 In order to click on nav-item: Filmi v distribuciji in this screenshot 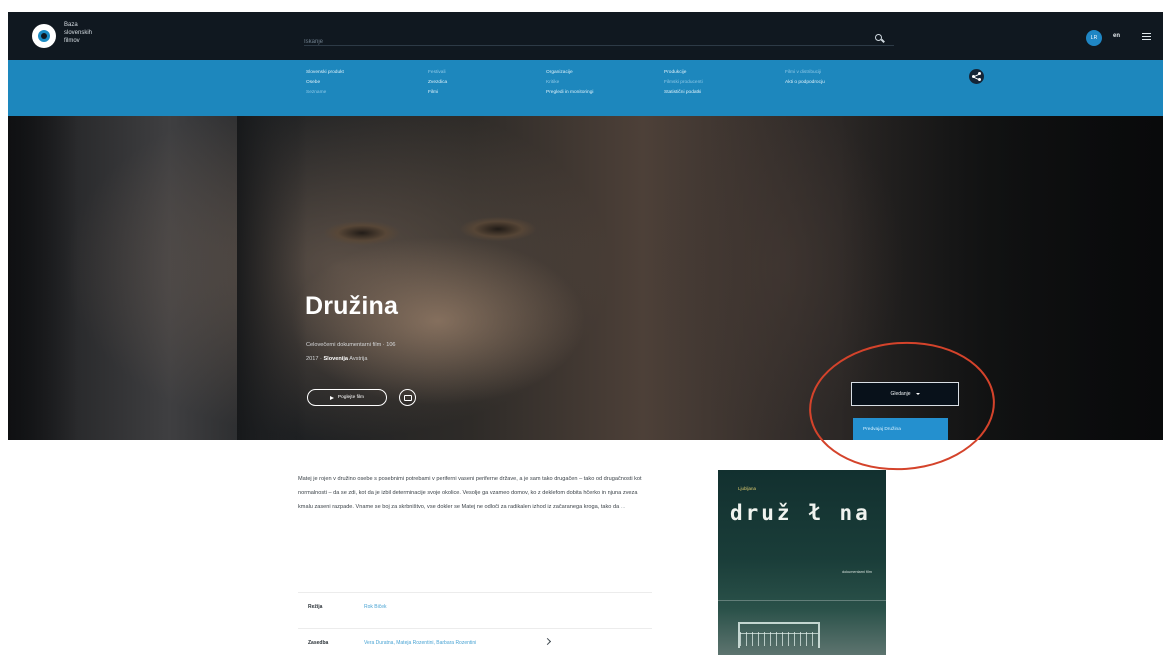, I will do `click(805, 73)`.